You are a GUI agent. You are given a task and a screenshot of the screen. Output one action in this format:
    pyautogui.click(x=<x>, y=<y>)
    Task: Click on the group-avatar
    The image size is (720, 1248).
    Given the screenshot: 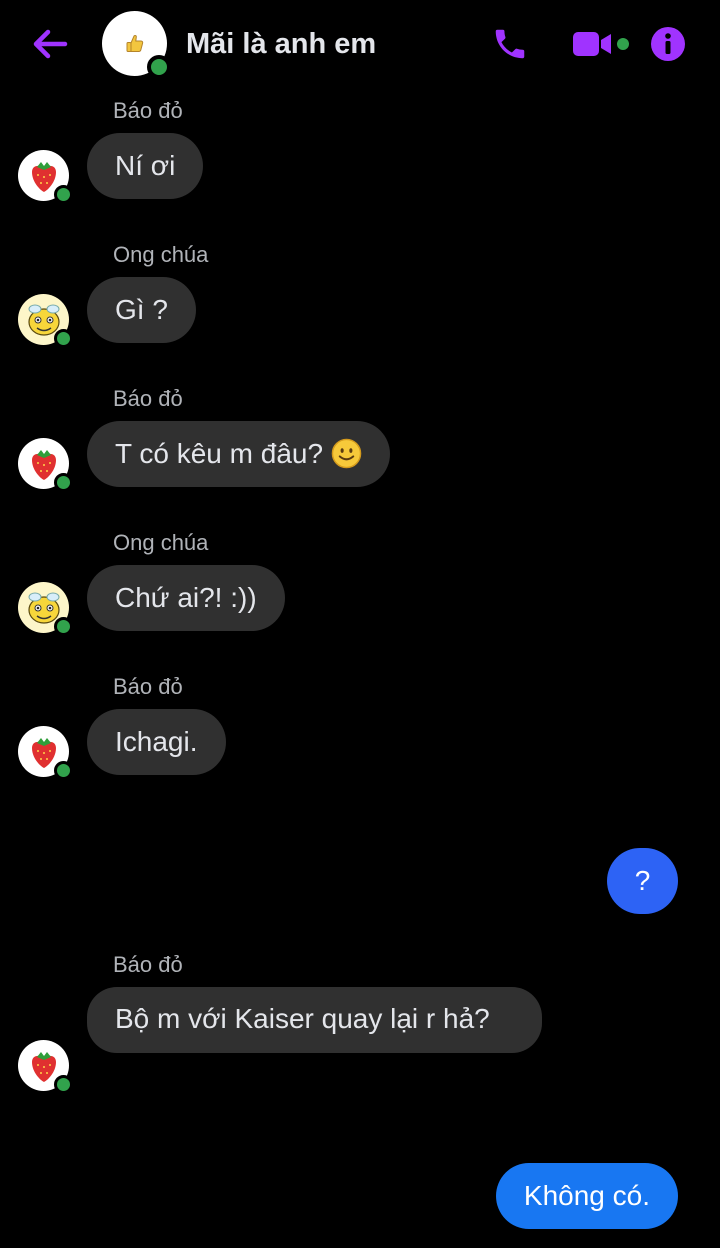 What is the action you would take?
    pyautogui.click(x=136, y=45)
    